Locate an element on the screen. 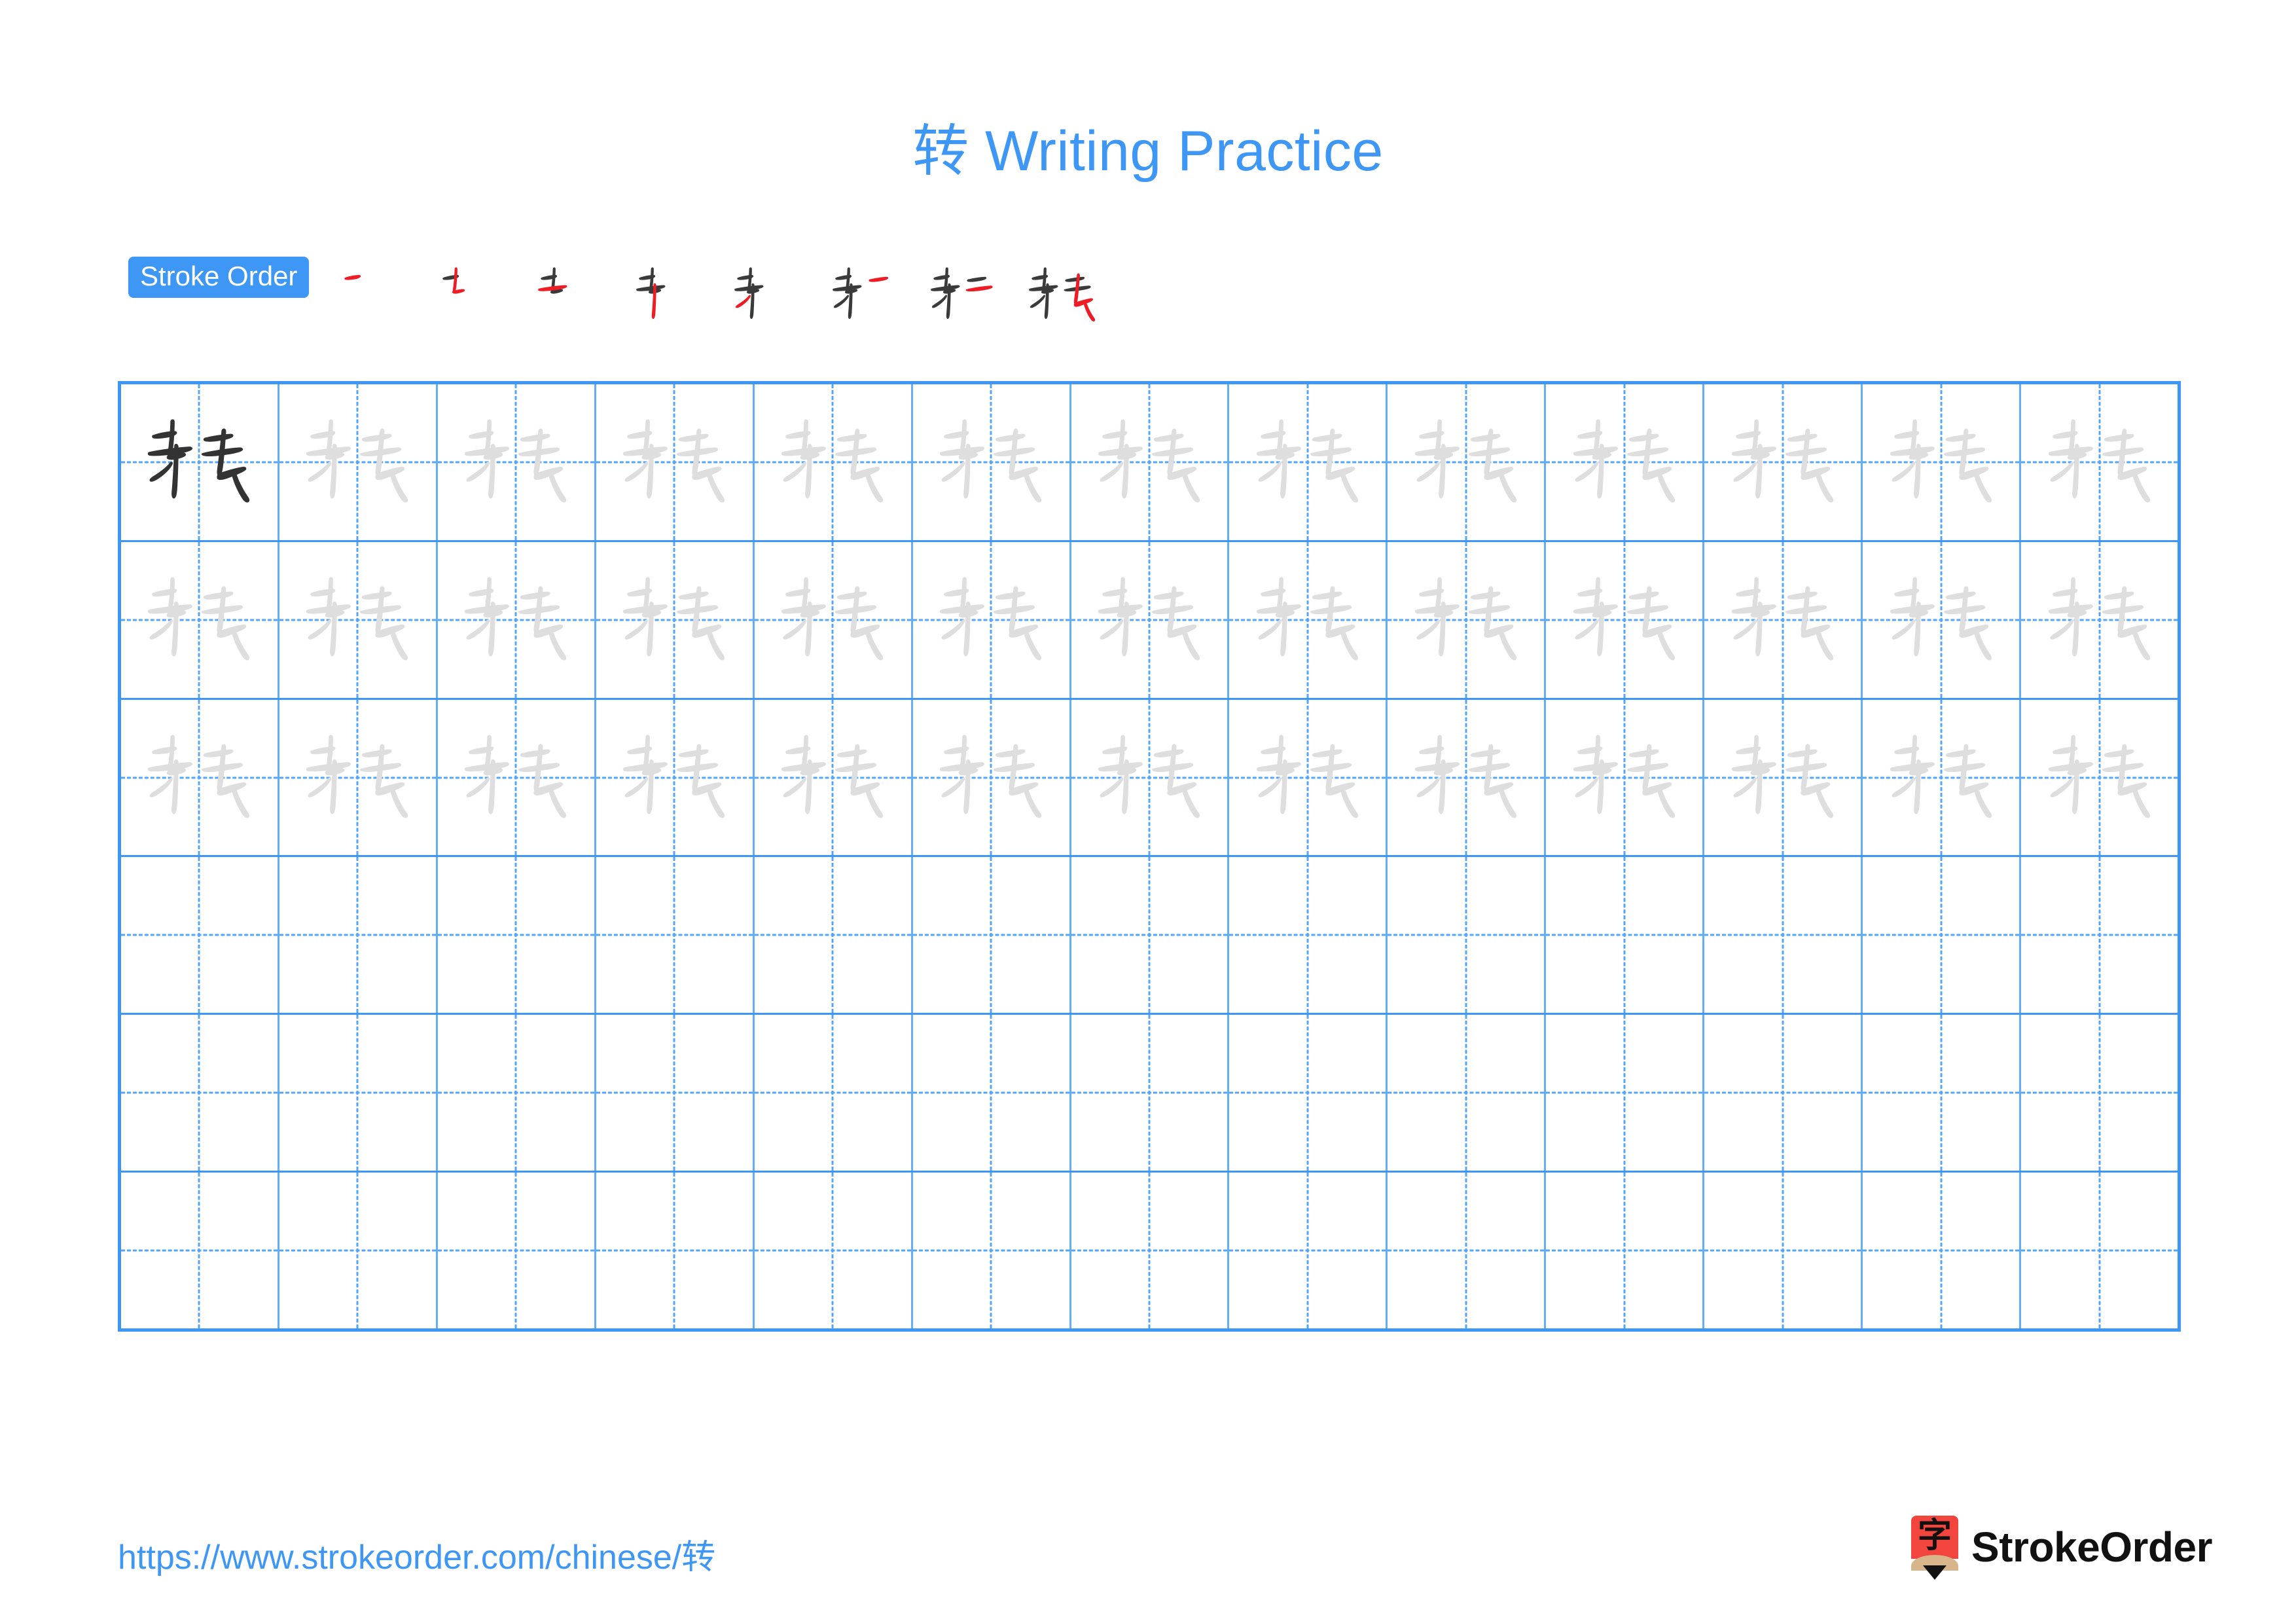  grid-cell-r4-c3 is located at coordinates (516, 935).